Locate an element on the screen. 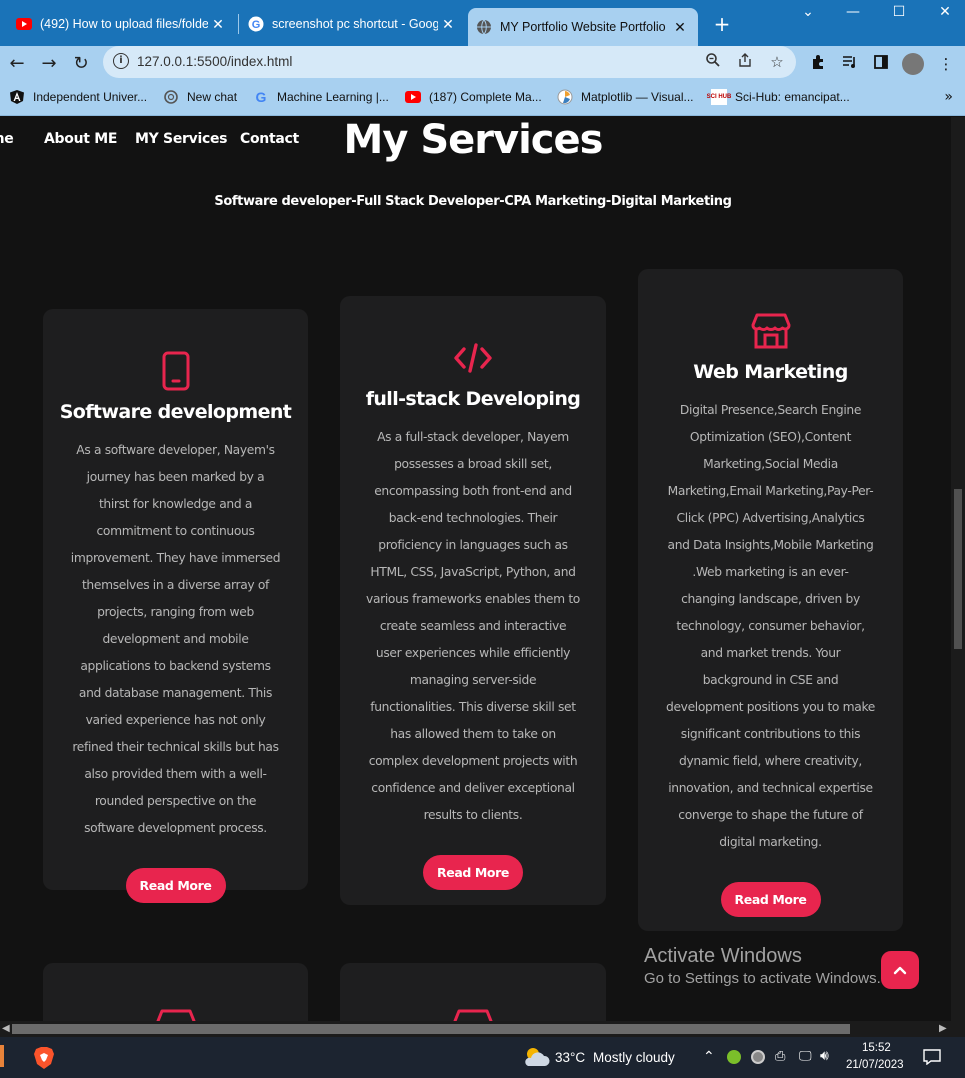  chevron-up-icon is located at coordinates (900, 970).